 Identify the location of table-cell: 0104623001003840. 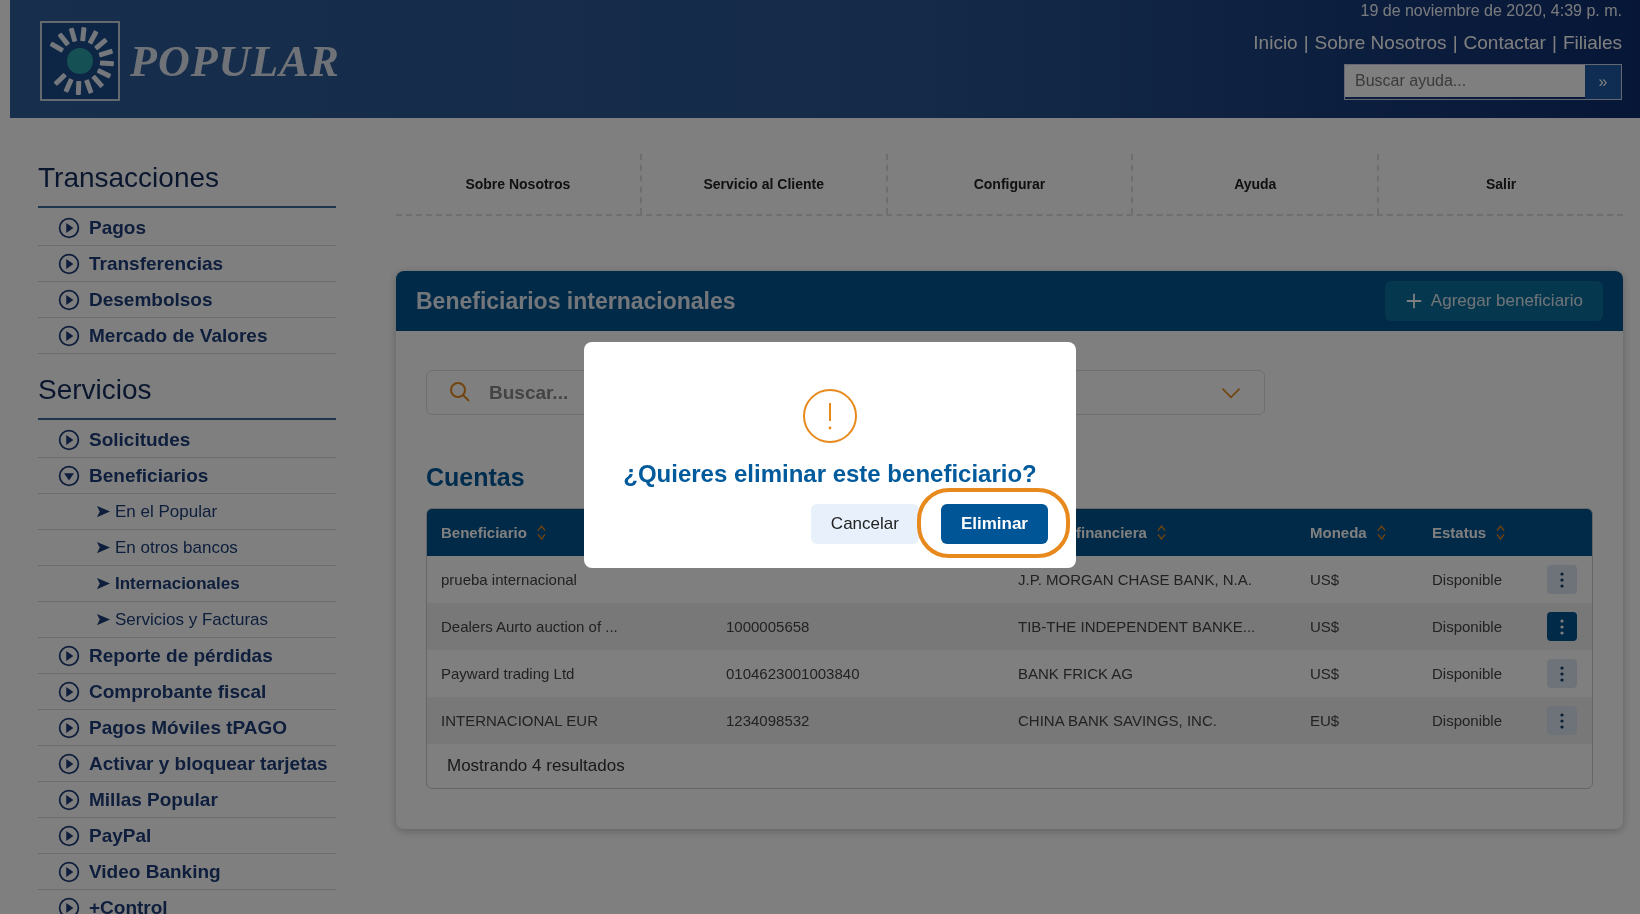
(793, 673).